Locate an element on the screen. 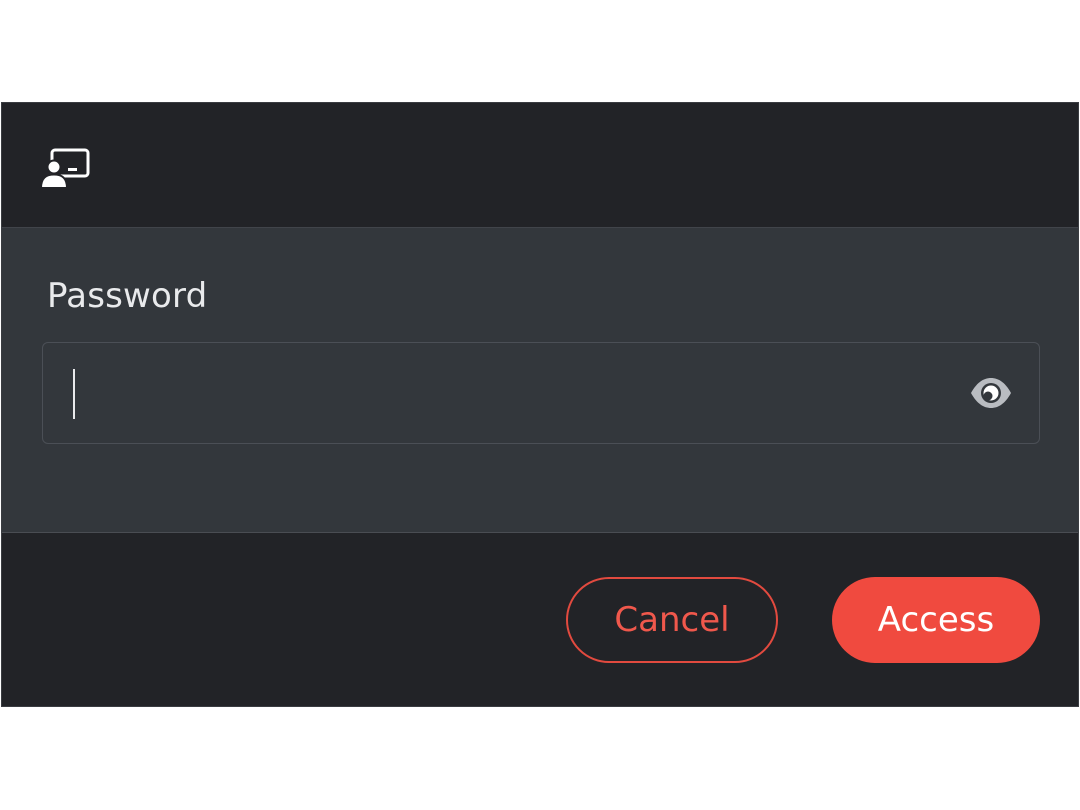 This screenshot has width=1080, height=810. eye-icon is located at coordinates (991, 393).